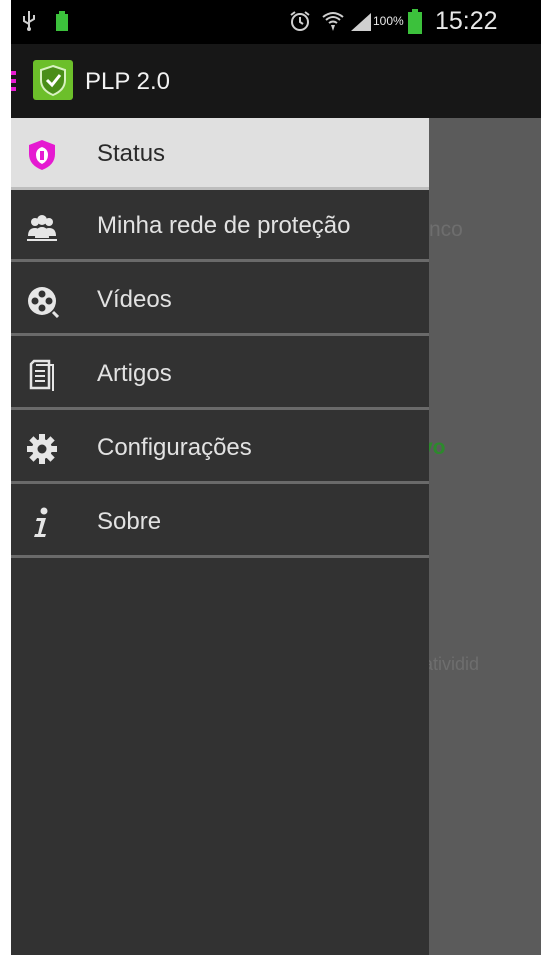 This screenshot has height=955, width=541. Describe the element at coordinates (276, 22) in the screenshot. I see `status-bar: 100% 15:22` at that location.